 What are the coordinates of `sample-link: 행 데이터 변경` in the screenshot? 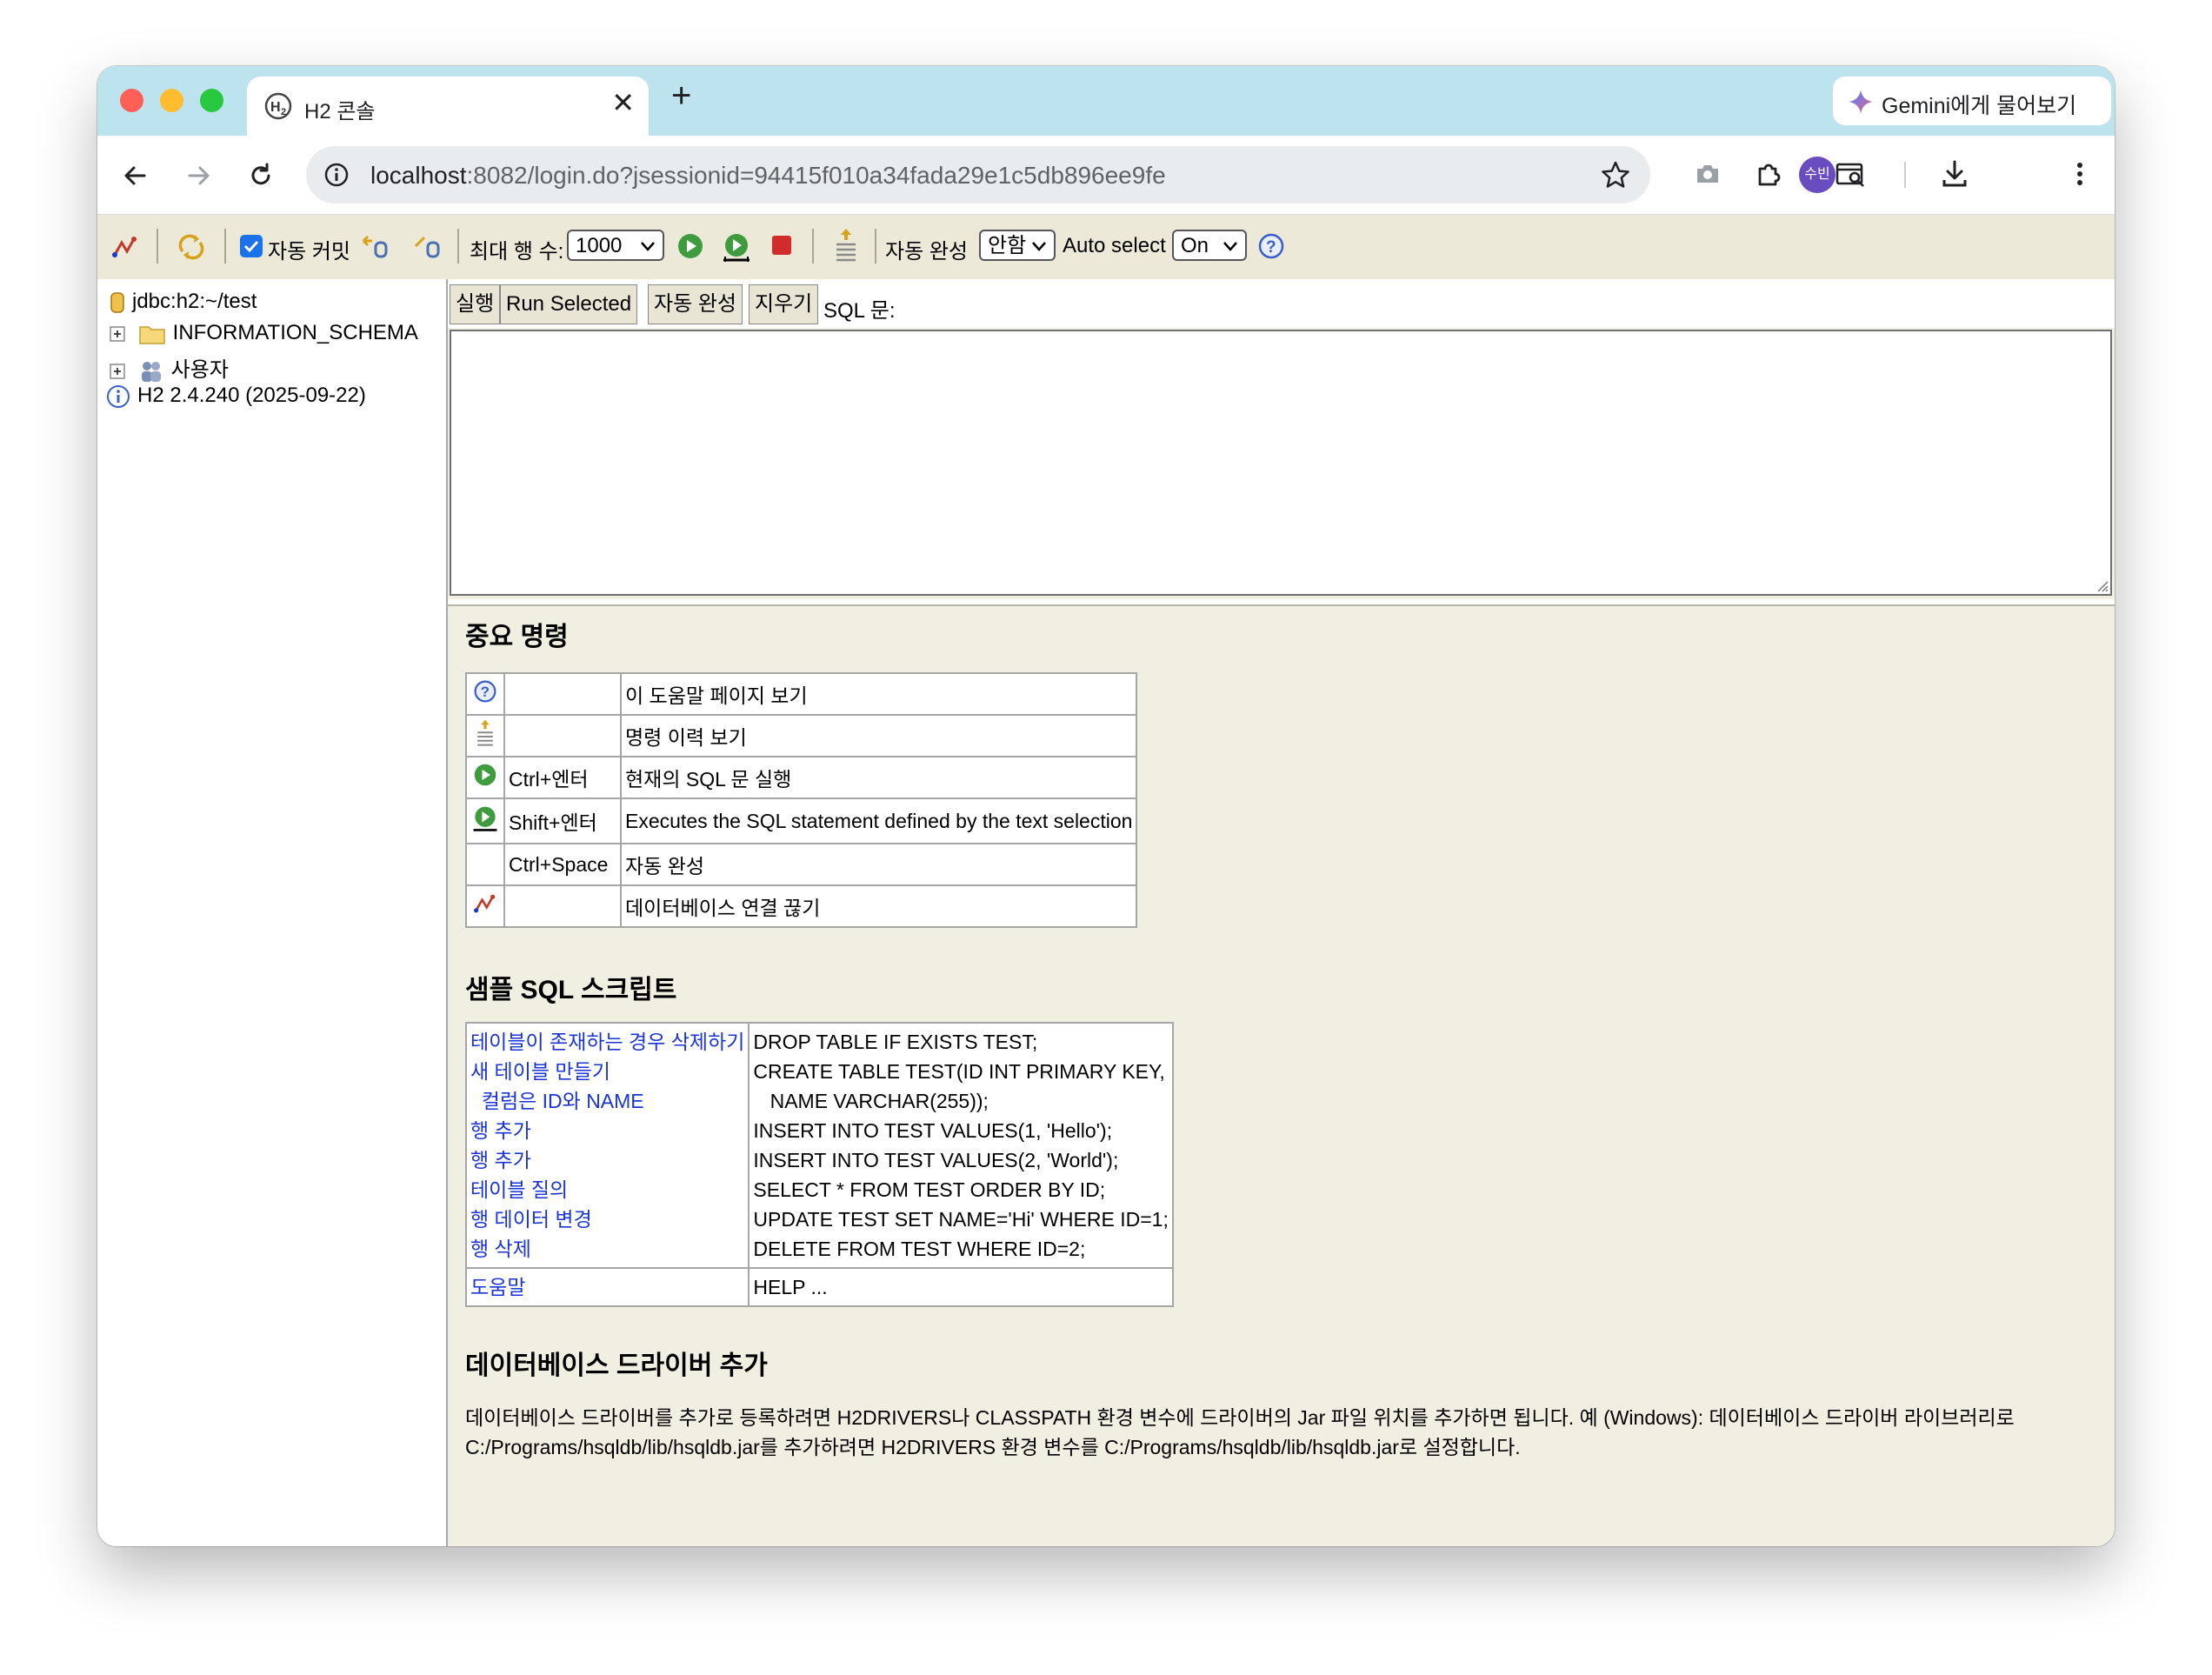 It's located at (607, 1219).